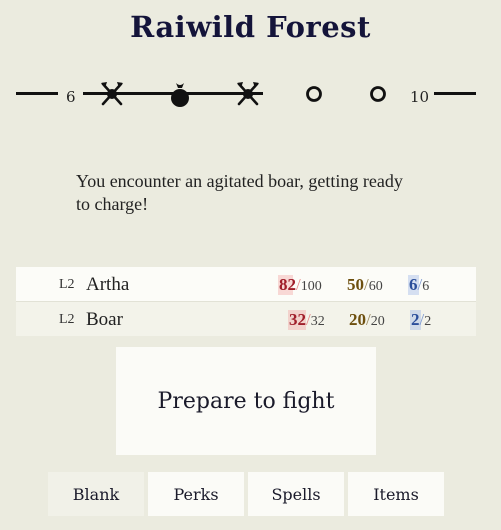 The height and width of the screenshot is (530, 501). Describe the element at coordinates (96, 494) in the screenshot. I see `tab-blank: Blank` at that location.